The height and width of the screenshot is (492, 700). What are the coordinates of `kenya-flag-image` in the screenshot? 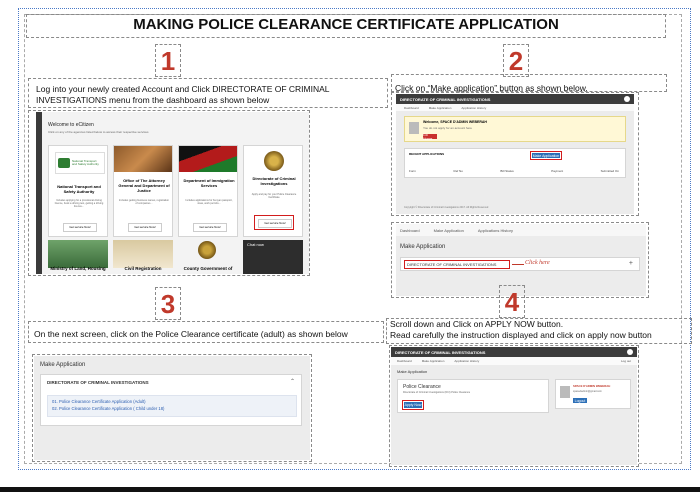 It's located at (208, 159).